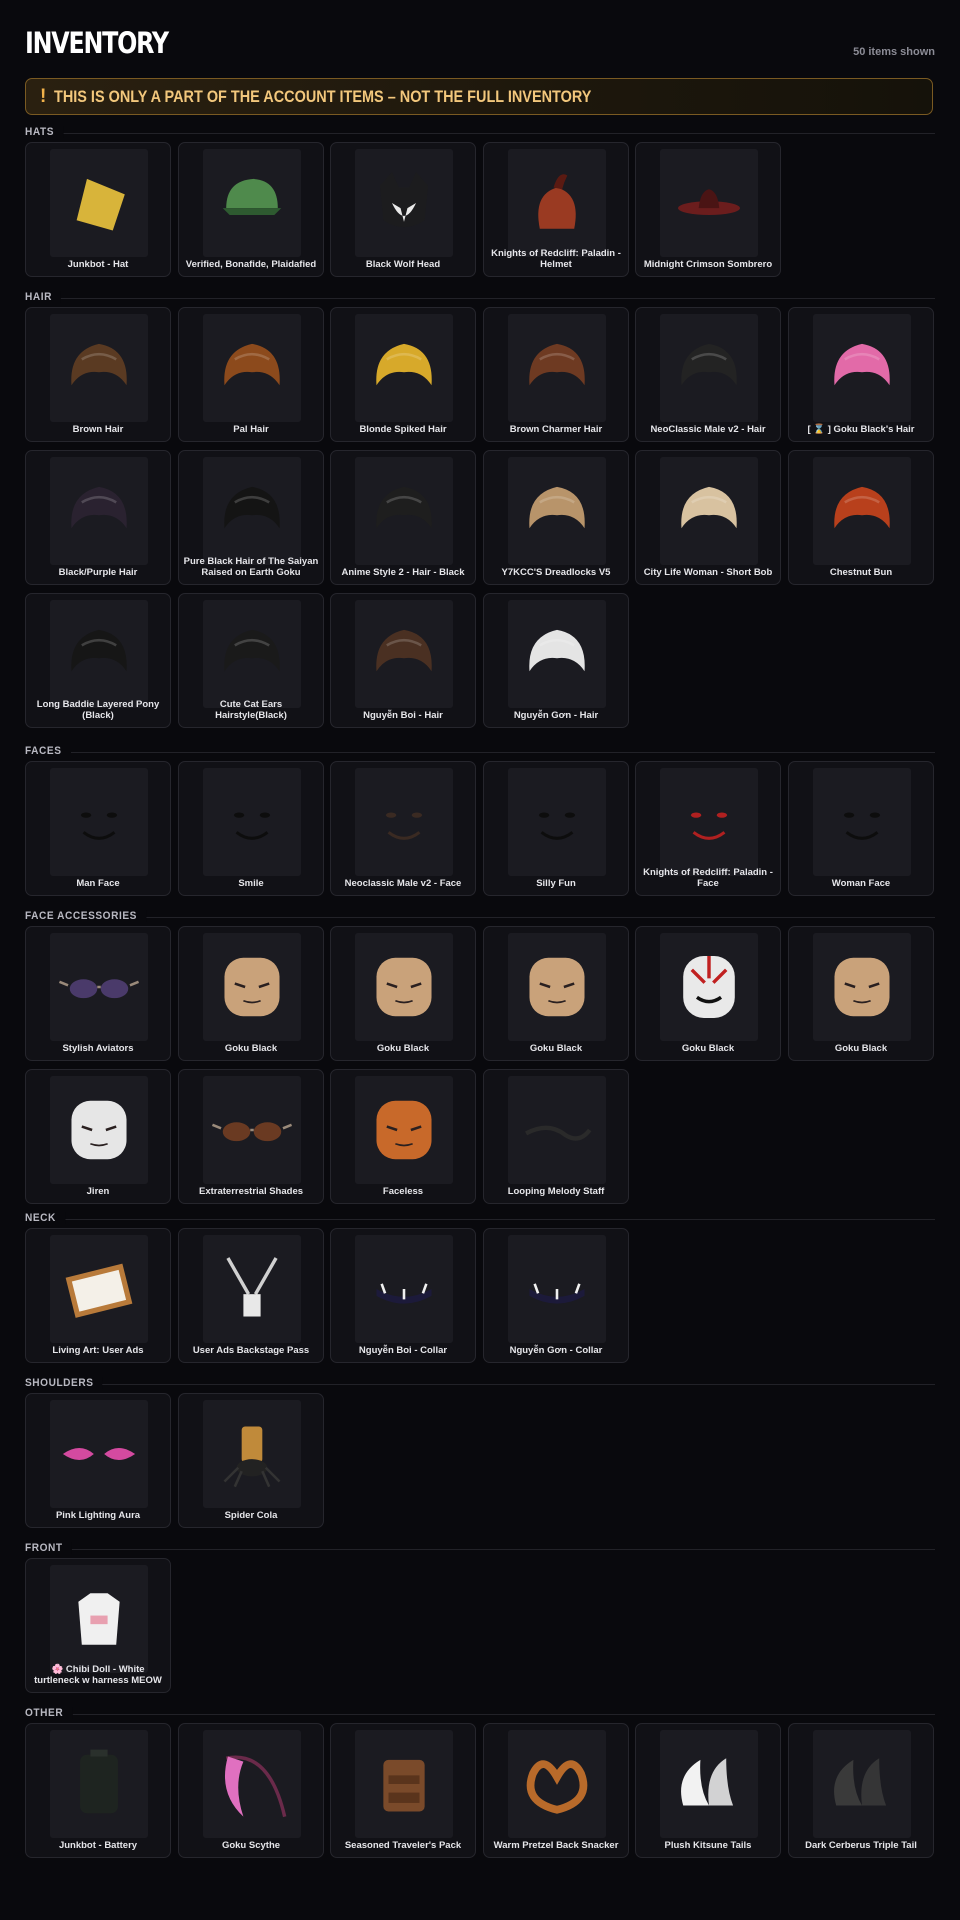 The image size is (960, 1920). What do you see at coordinates (98, 1048) in the screenshot?
I see `item-name: Stylish Aviators` at bounding box center [98, 1048].